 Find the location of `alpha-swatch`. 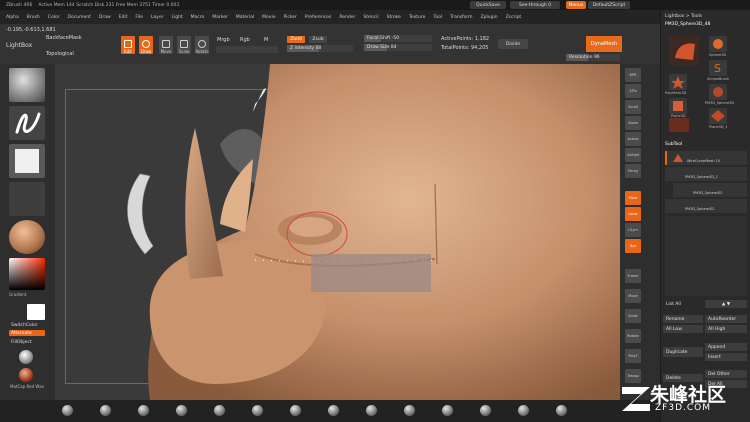

alpha-swatch is located at coordinates (27, 161).